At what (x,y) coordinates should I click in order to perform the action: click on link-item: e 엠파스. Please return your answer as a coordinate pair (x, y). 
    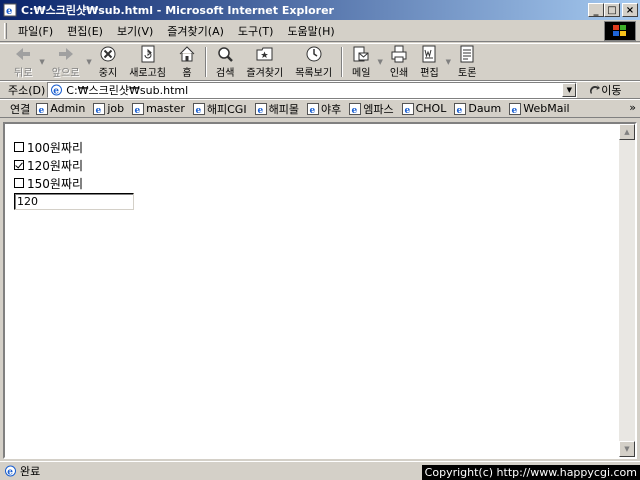
    Looking at the image, I should click on (371, 109).